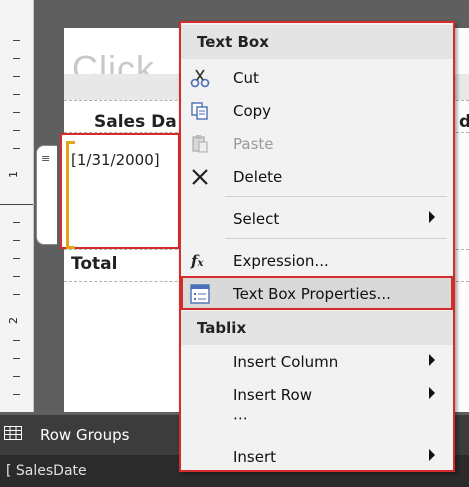  Describe the element at coordinates (200, 294) in the screenshot. I see `properties-icon` at that location.